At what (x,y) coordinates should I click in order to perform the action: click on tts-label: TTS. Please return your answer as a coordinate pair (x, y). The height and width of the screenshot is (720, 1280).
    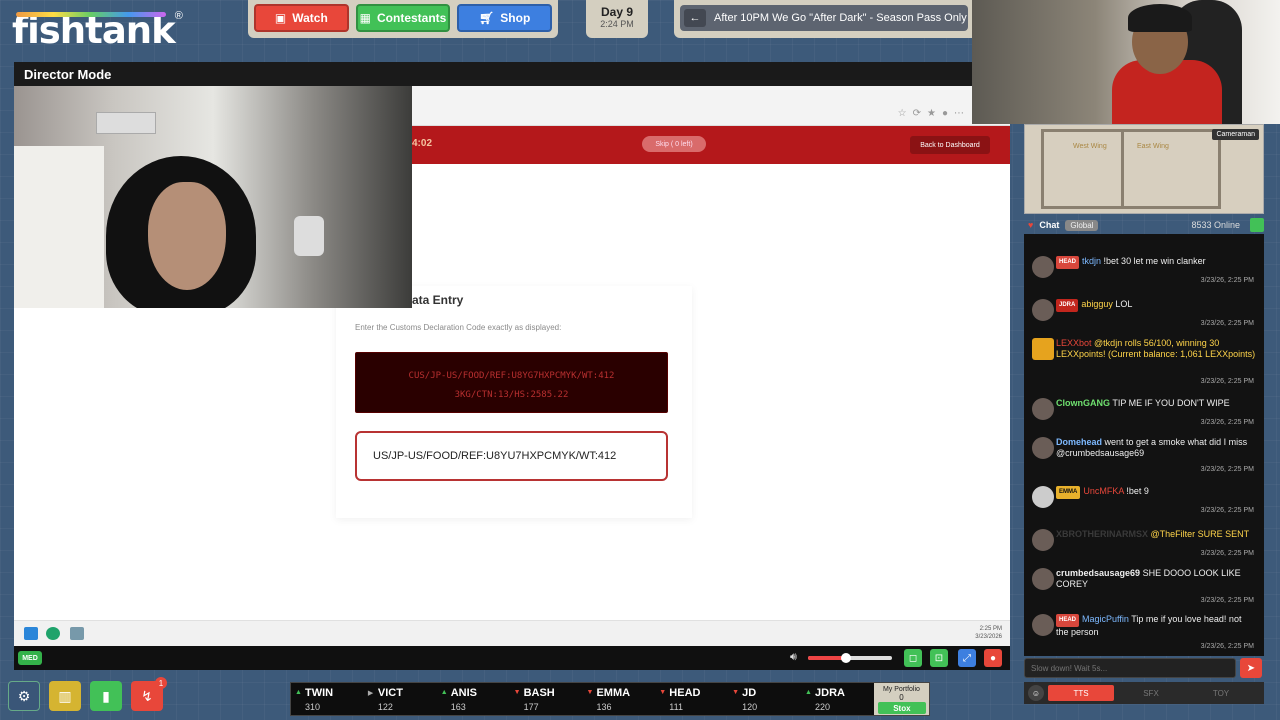
    Looking at the image, I should click on (1081, 693).